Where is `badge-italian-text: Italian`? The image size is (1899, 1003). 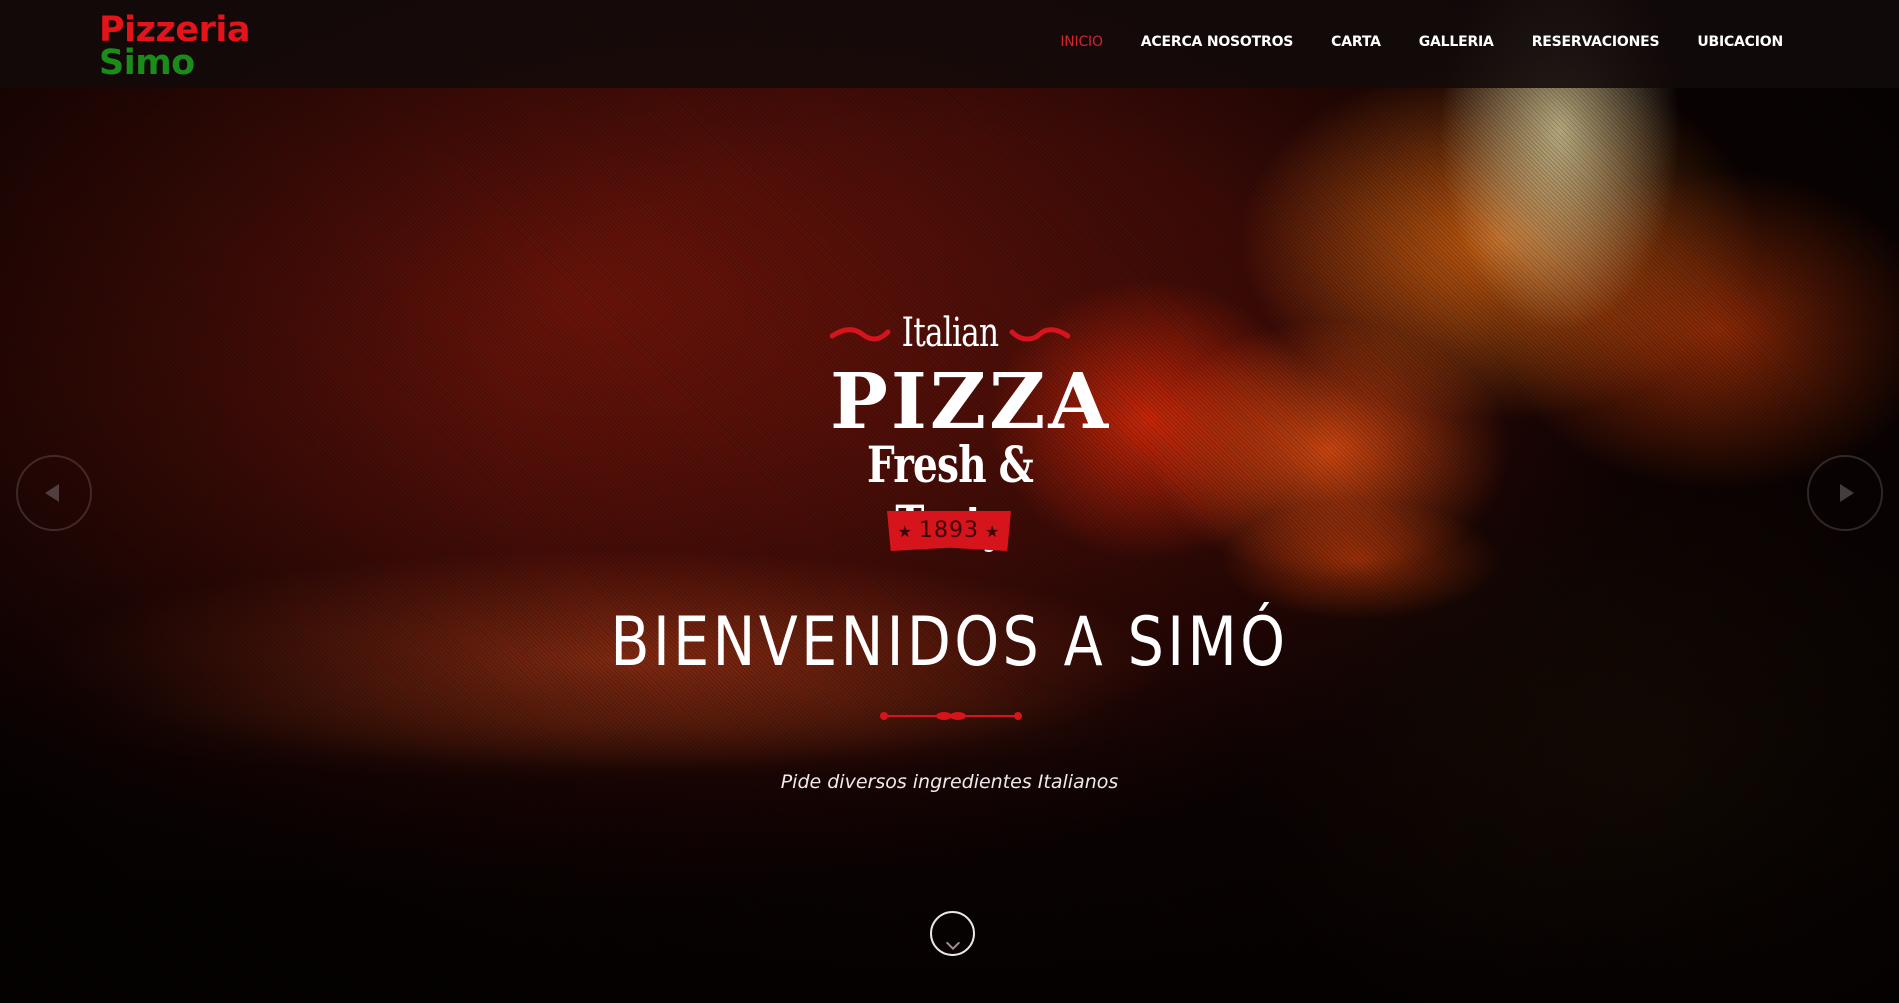 badge-italian-text: Italian is located at coordinates (950, 333).